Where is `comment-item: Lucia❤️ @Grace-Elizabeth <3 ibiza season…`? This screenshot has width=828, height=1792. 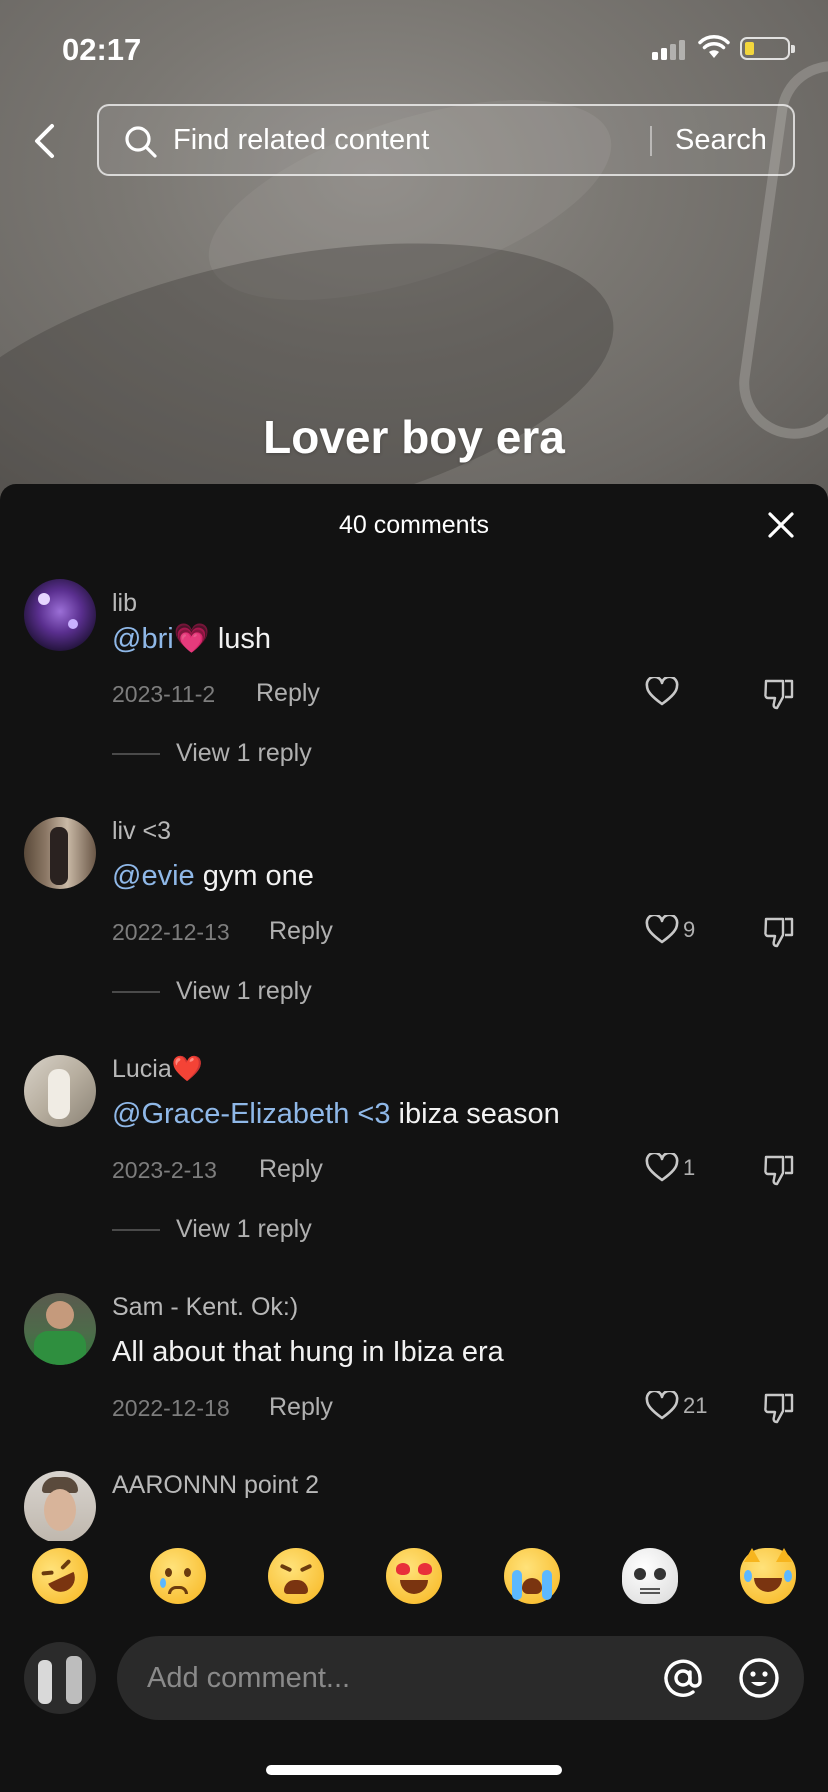
comment-item: Lucia❤️ @Grace-Elizabeth <3 ibiza season… is located at coordinates (414, 1155).